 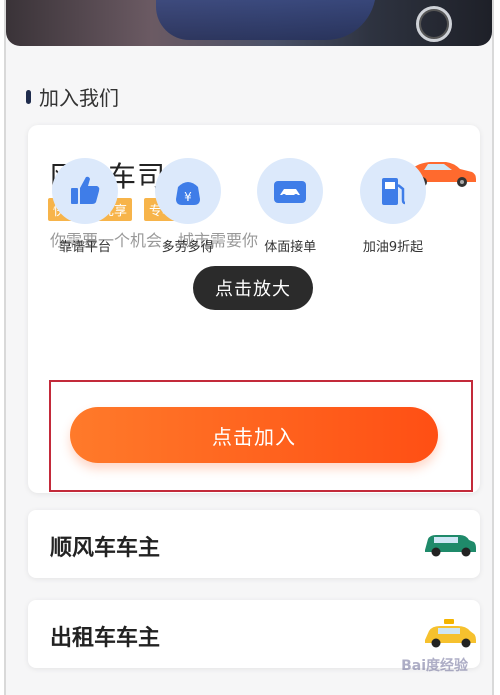 What do you see at coordinates (239, 206) in the screenshot?
I see `feature-list: 靠谱平台 ¥ 多劳多得 体面接单 加油9折起` at bounding box center [239, 206].